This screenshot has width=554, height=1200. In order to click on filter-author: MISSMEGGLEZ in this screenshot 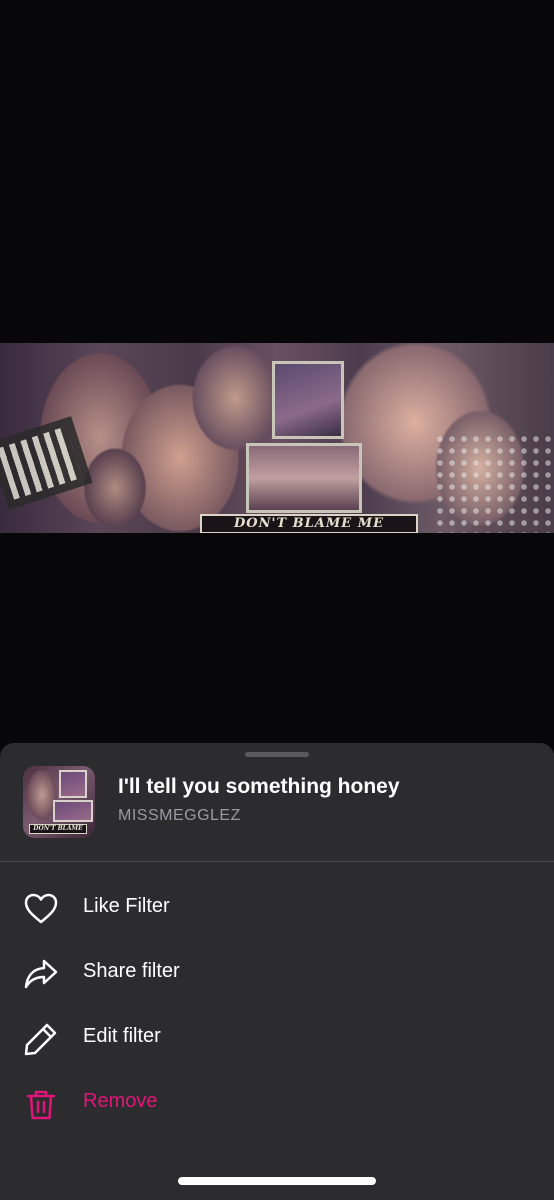, I will do `click(179, 816)`.